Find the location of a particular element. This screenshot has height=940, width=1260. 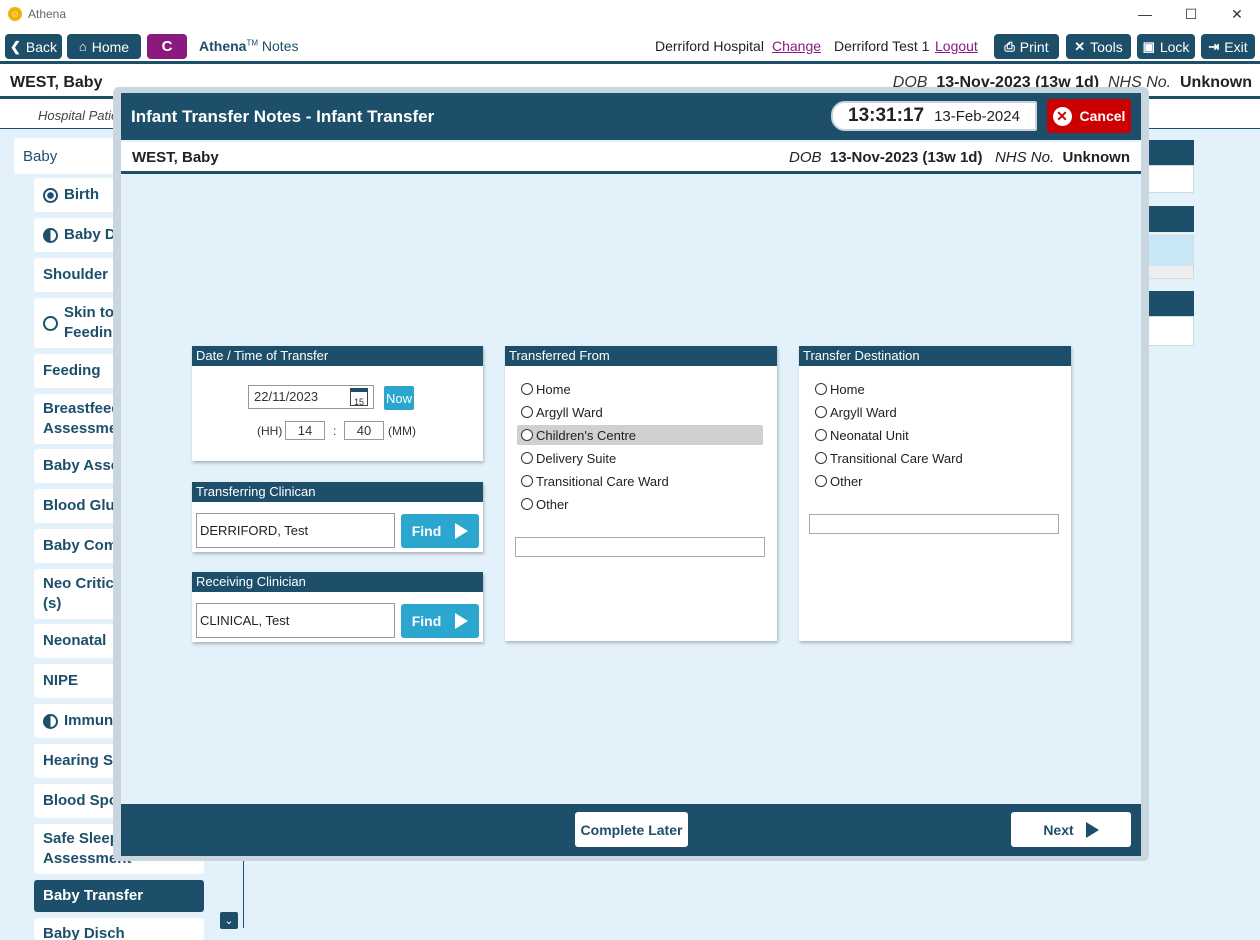

athena-logo-icon: ☺ is located at coordinates (15, 14).